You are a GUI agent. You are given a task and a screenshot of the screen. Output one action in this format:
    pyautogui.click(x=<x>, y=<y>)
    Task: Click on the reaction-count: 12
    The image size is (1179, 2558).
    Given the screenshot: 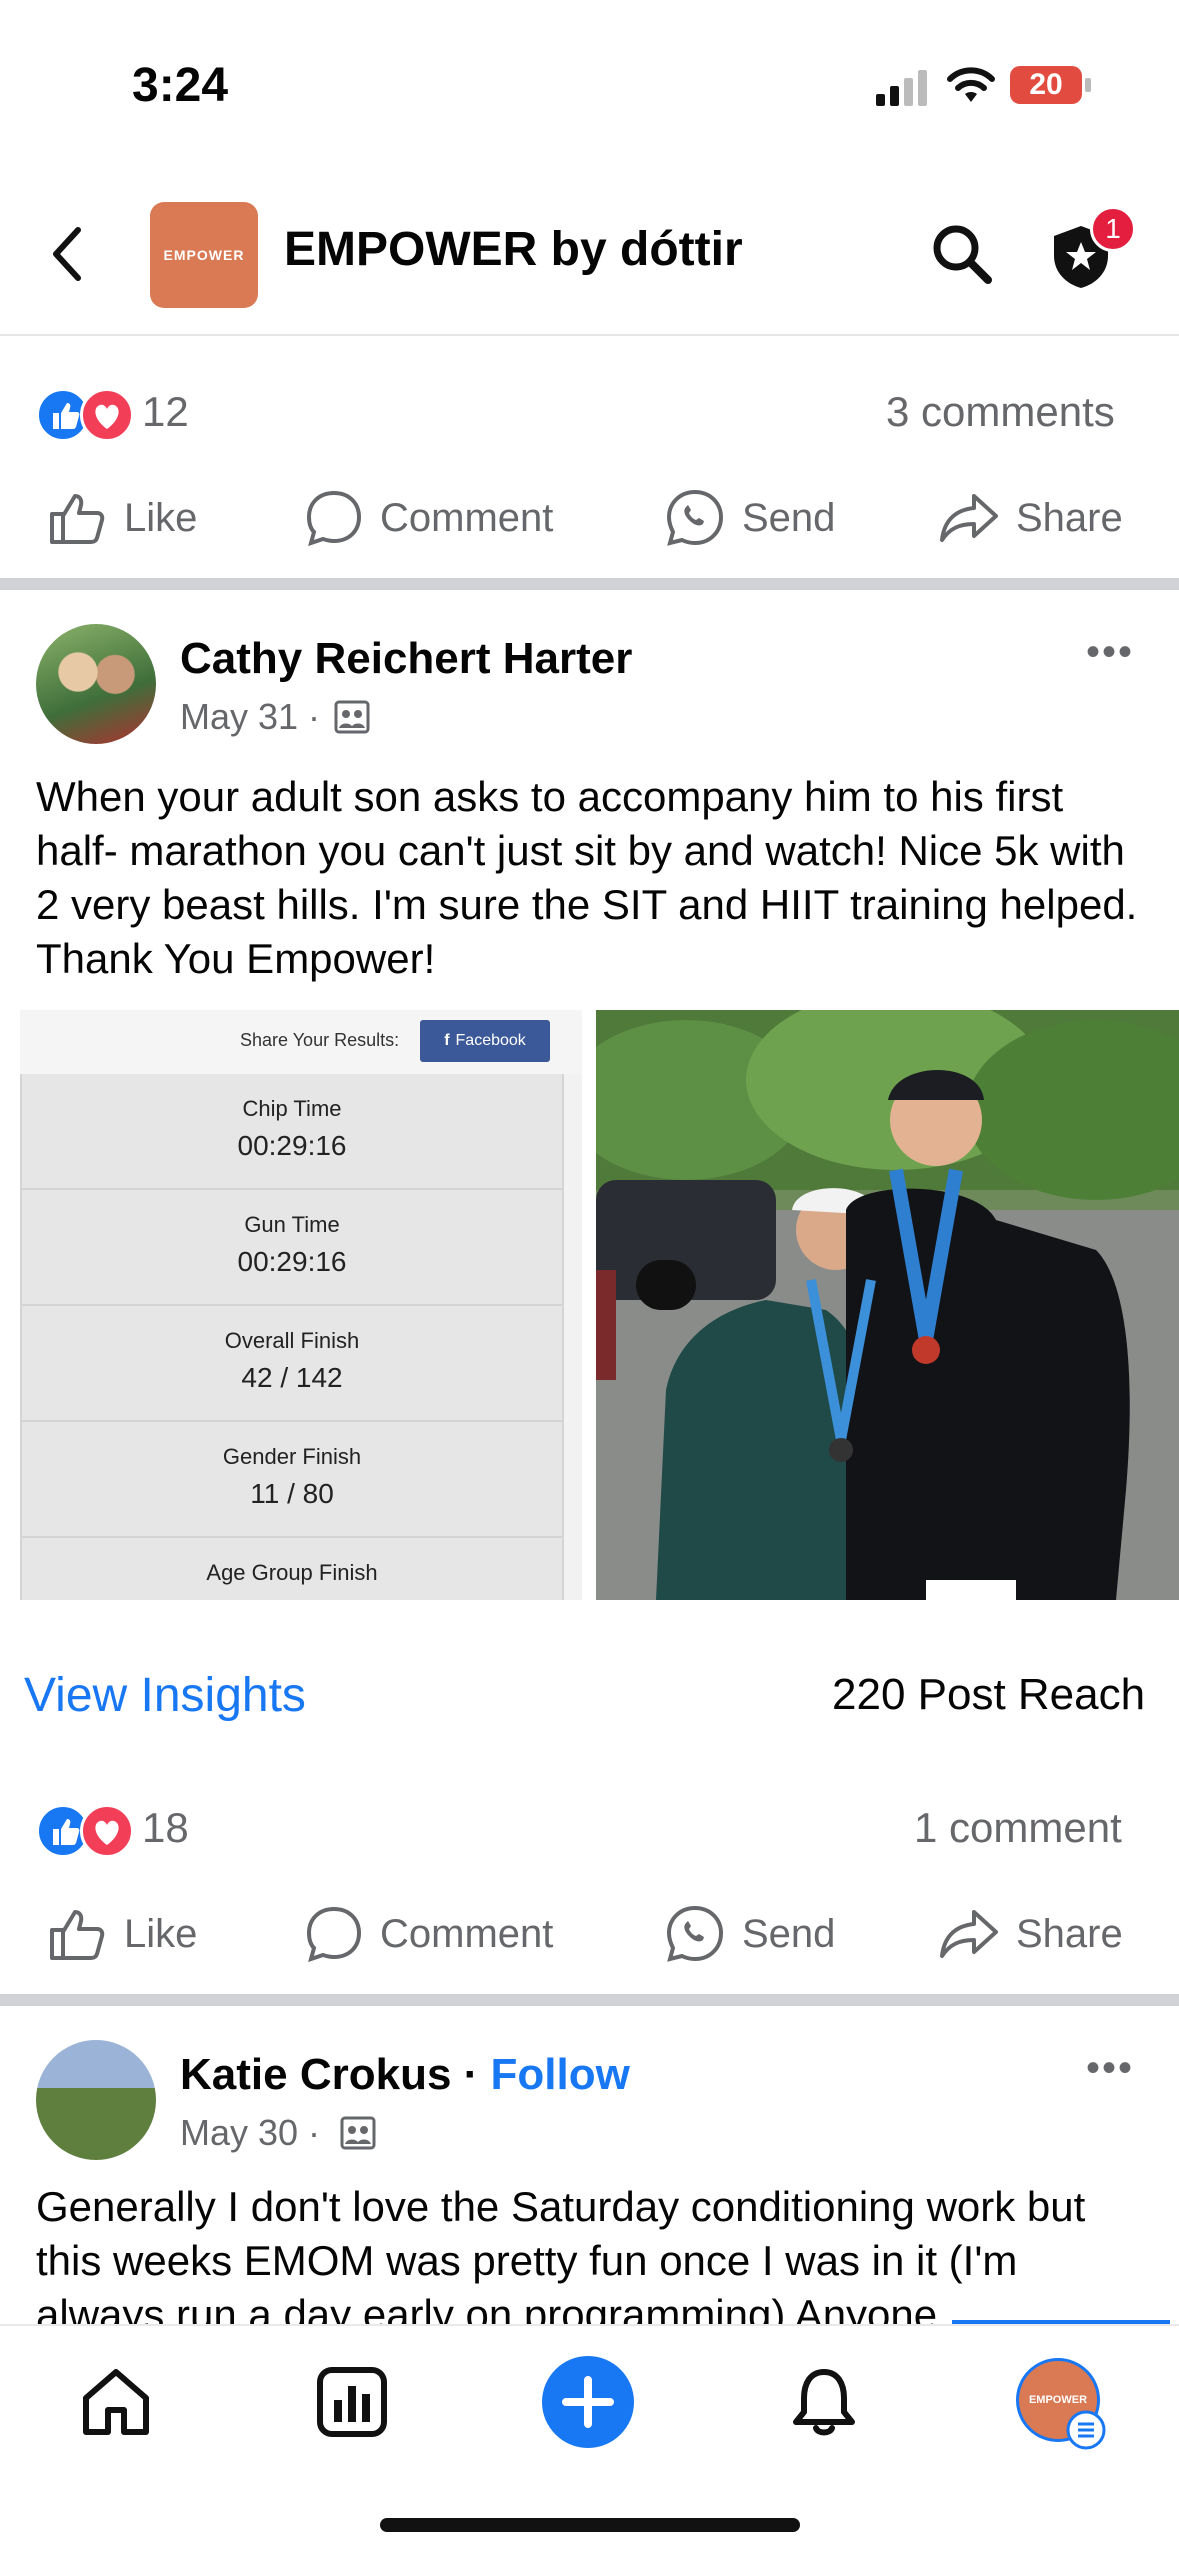 What is the action you would take?
    pyautogui.click(x=165, y=412)
    